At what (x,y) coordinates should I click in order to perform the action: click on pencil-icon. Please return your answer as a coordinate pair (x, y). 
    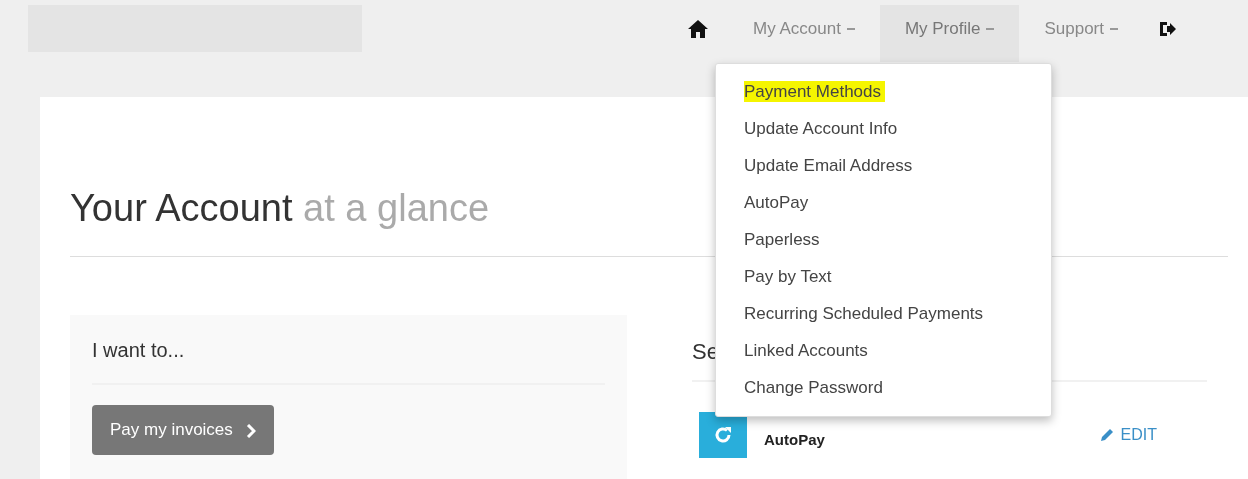
    Looking at the image, I should click on (1106, 435).